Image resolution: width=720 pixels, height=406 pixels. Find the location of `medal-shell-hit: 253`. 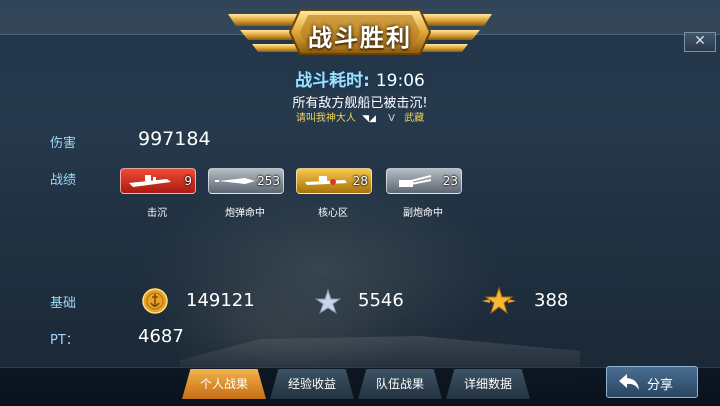

medal-shell-hit: 253 is located at coordinates (246, 181).